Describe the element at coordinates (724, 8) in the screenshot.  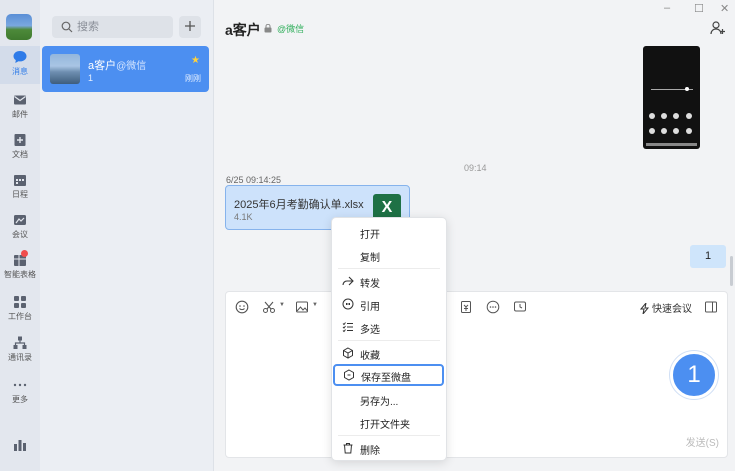
I see `close-button: ✕` at that location.